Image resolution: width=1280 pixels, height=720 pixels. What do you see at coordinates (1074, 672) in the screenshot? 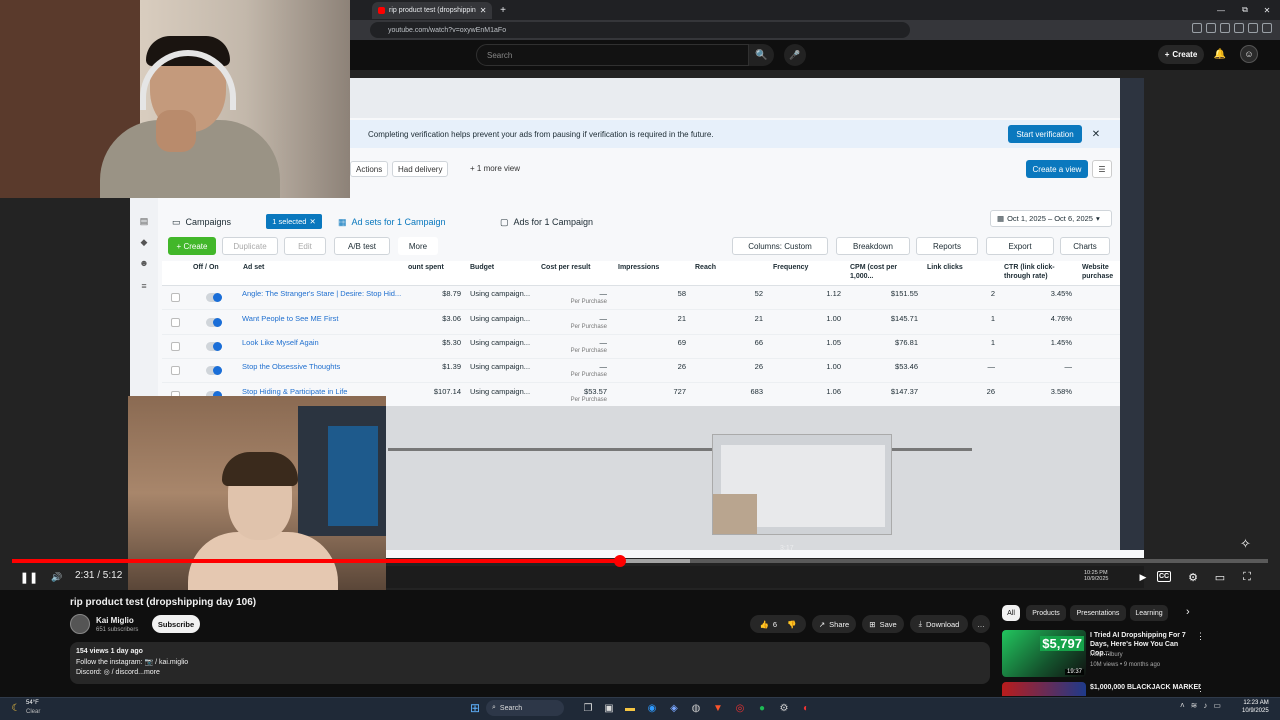
I see `video-duration: 19:37` at bounding box center [1074, 672].